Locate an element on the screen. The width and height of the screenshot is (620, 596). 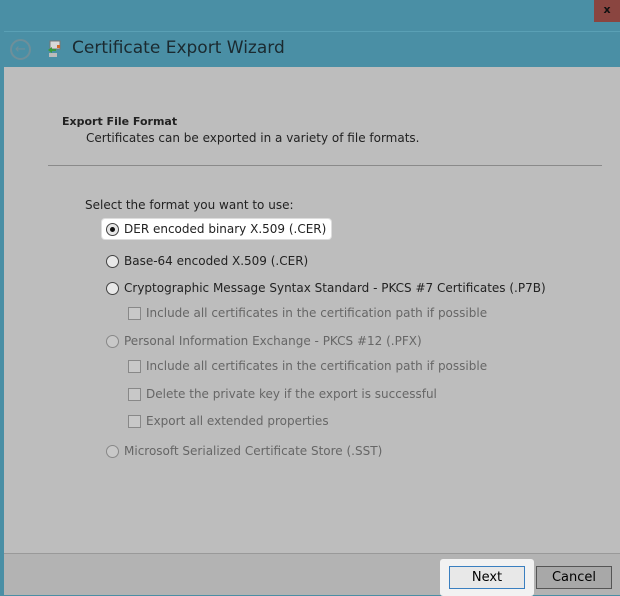
wizard-footer: Next Cancel is located at coordinates (312, 574).